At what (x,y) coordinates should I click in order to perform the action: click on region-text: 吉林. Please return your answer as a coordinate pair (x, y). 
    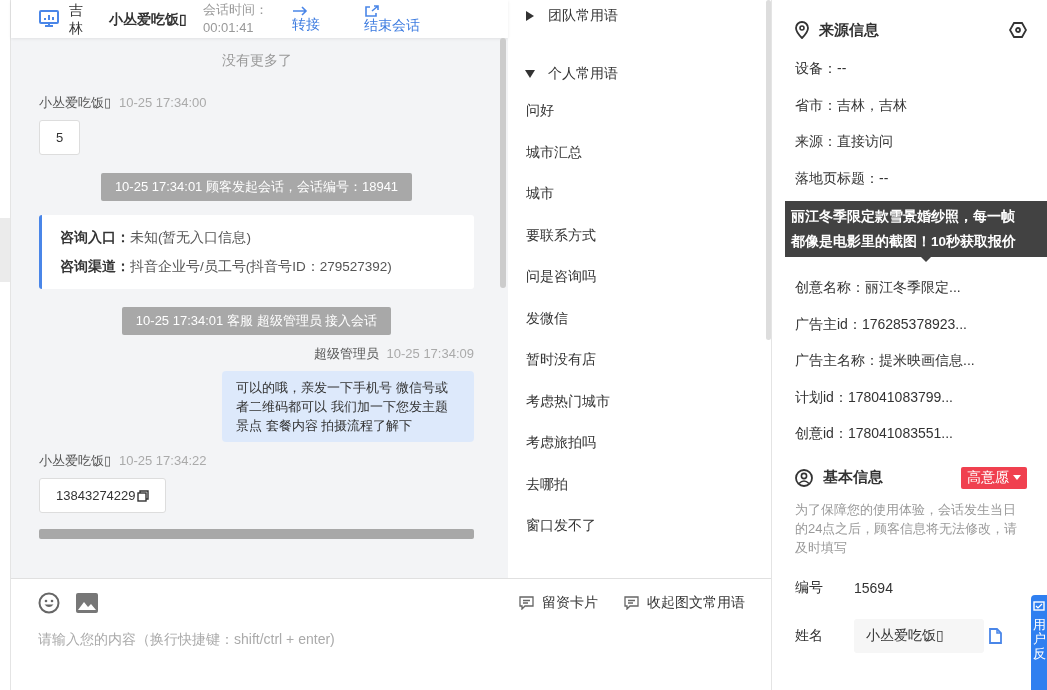
    Looking at the image, I should click on (76, 19).